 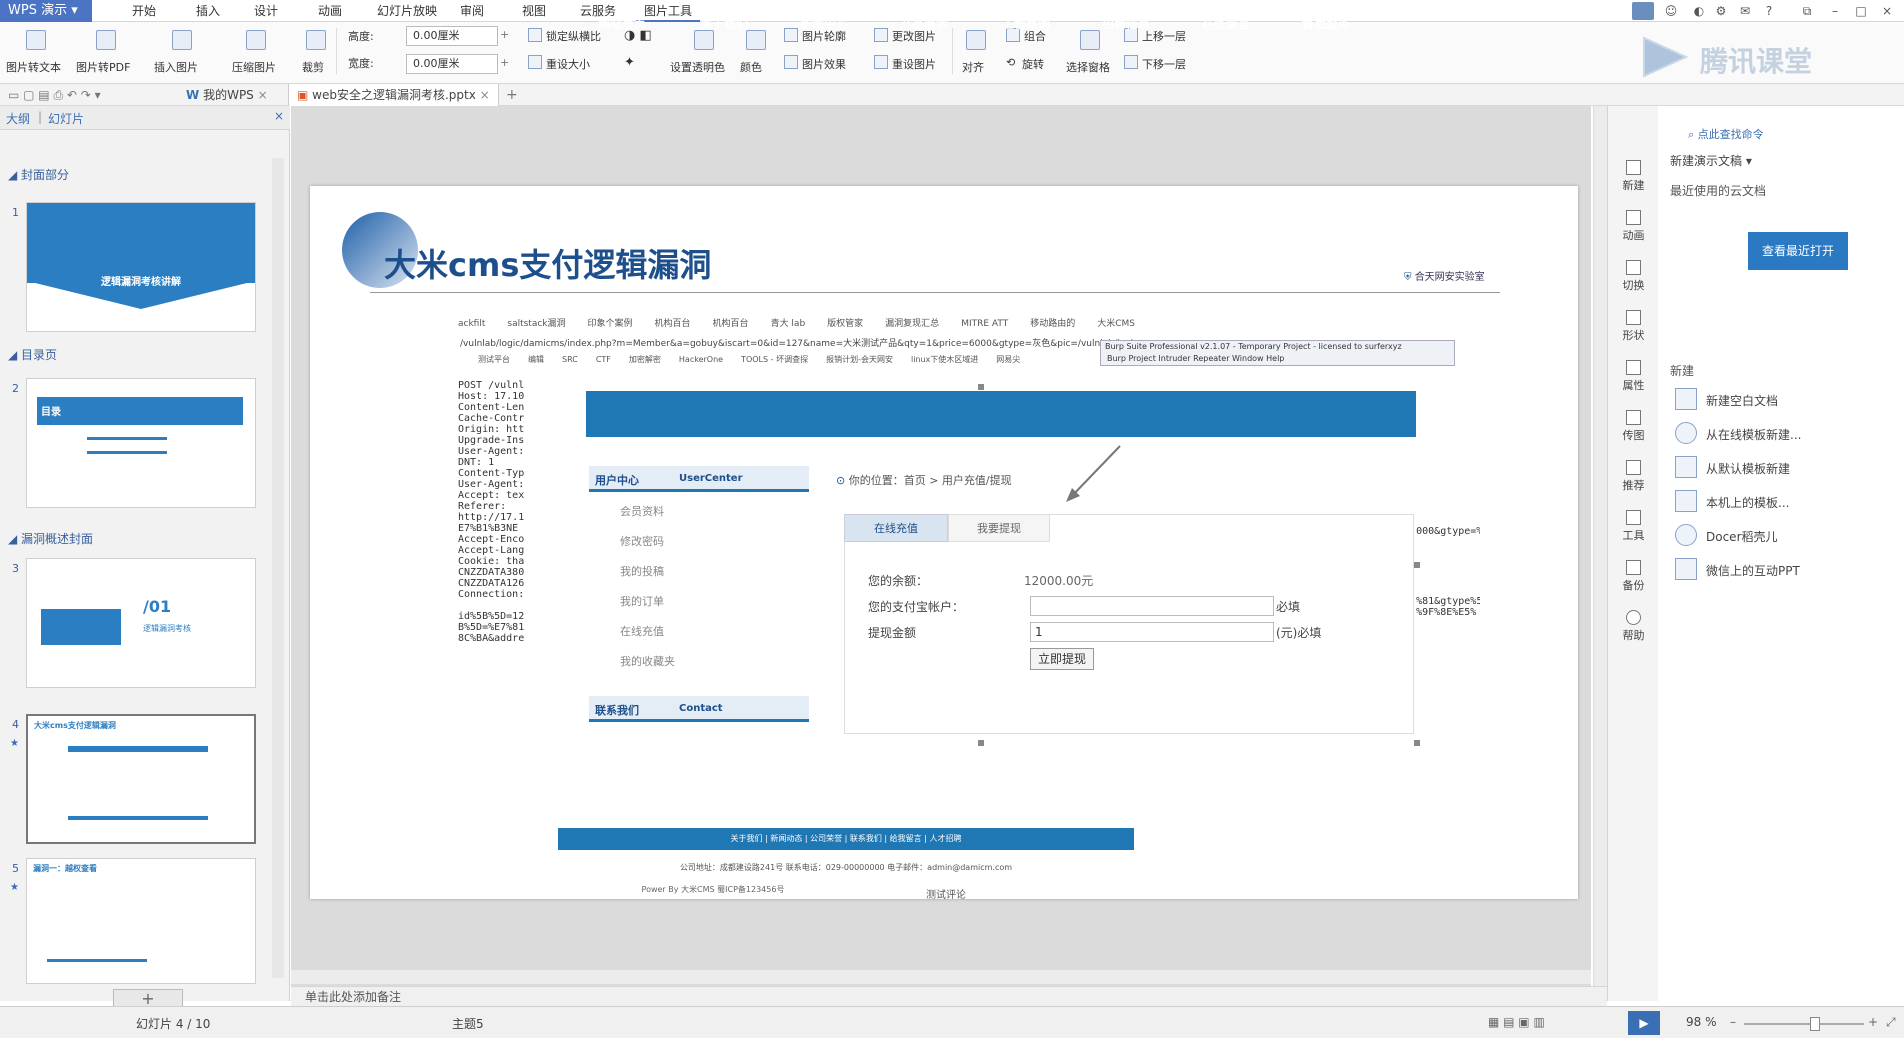 I want to click on new-tool: 新建, so click(x=1633, y=176).